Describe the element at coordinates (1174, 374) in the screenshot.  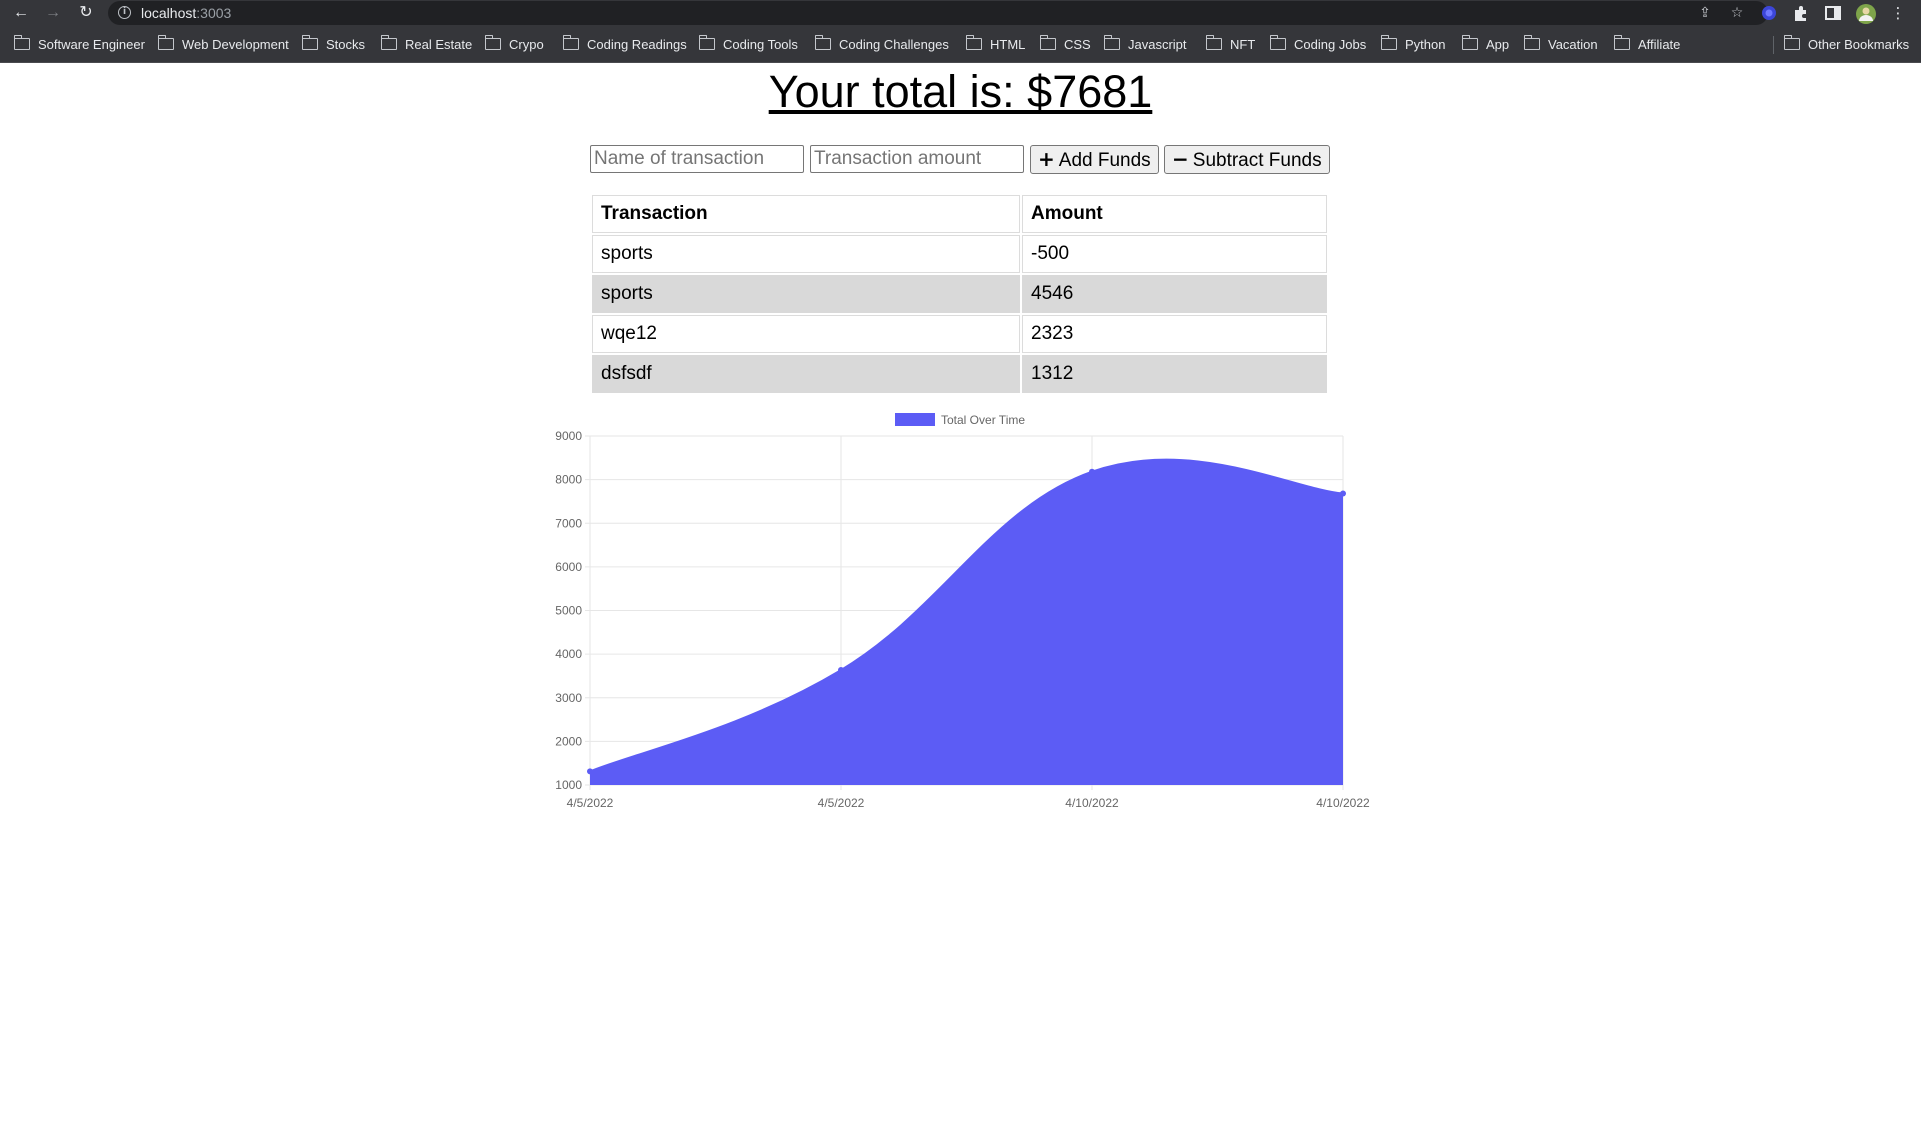
I see `transaction-amount-cell: 1312` at that location.